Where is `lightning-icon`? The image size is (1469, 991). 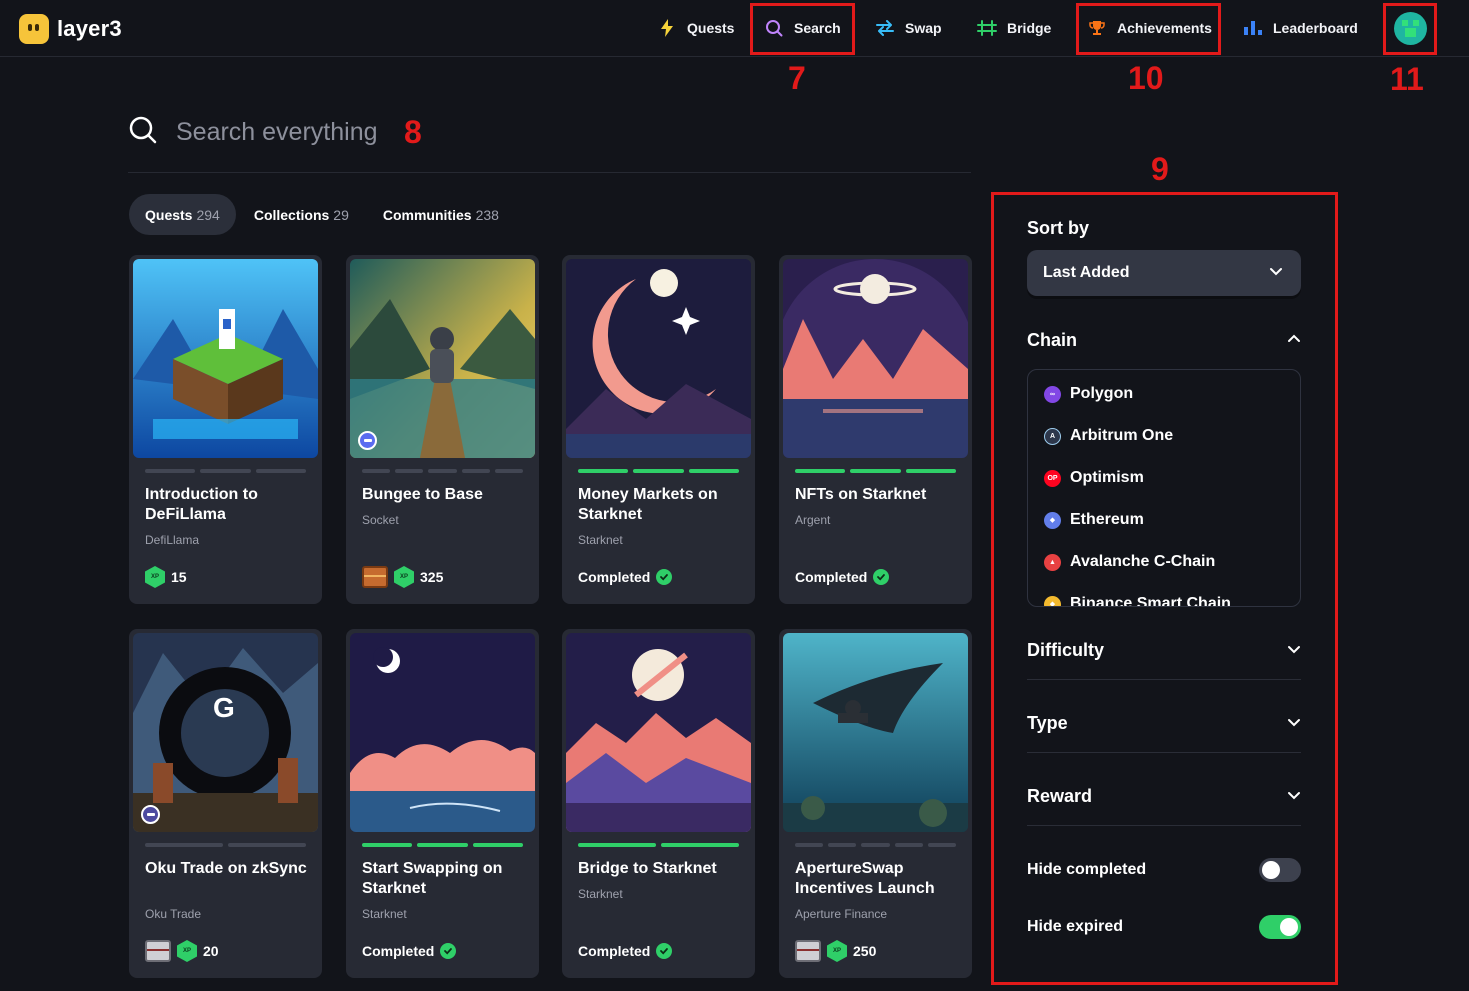 lightning-icon is located at coordinates (667, 28).